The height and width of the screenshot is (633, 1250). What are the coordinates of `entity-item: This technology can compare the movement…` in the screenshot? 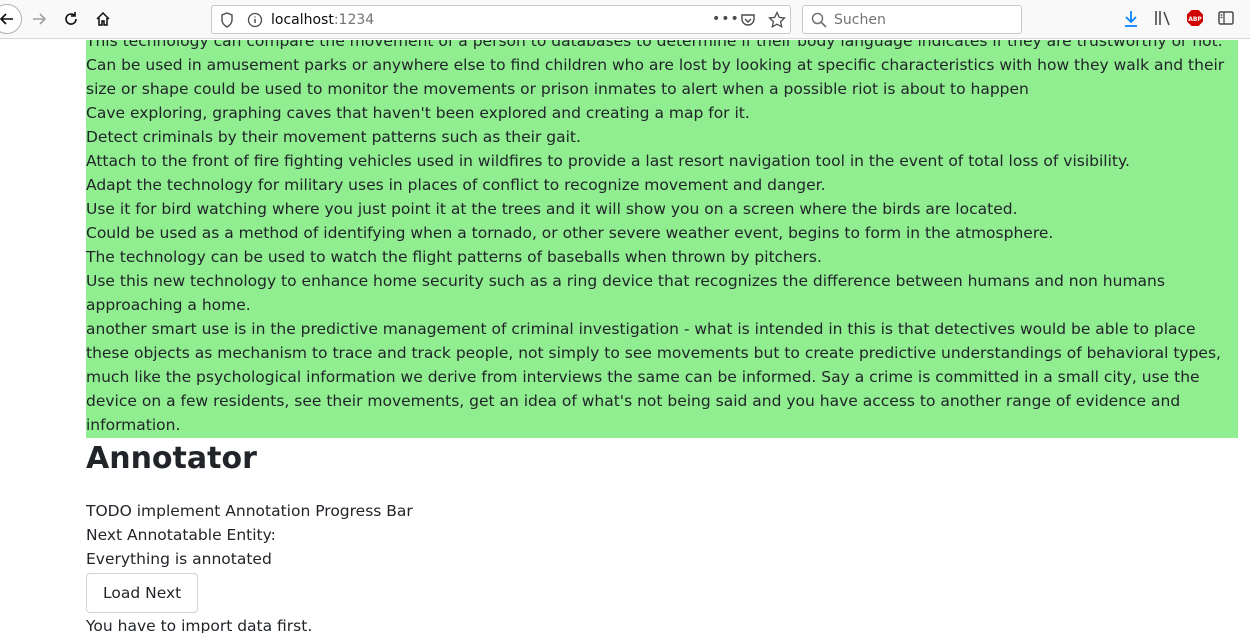 It's located at (654, 45).